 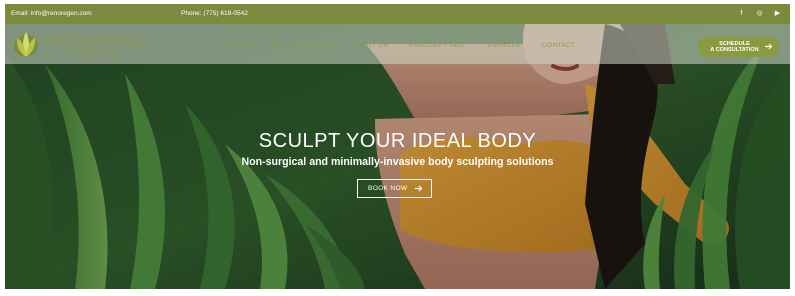 I want to click on schedule-consultation-button: SCHEDULE A CONSULTATION, so click(x=738, y=47).